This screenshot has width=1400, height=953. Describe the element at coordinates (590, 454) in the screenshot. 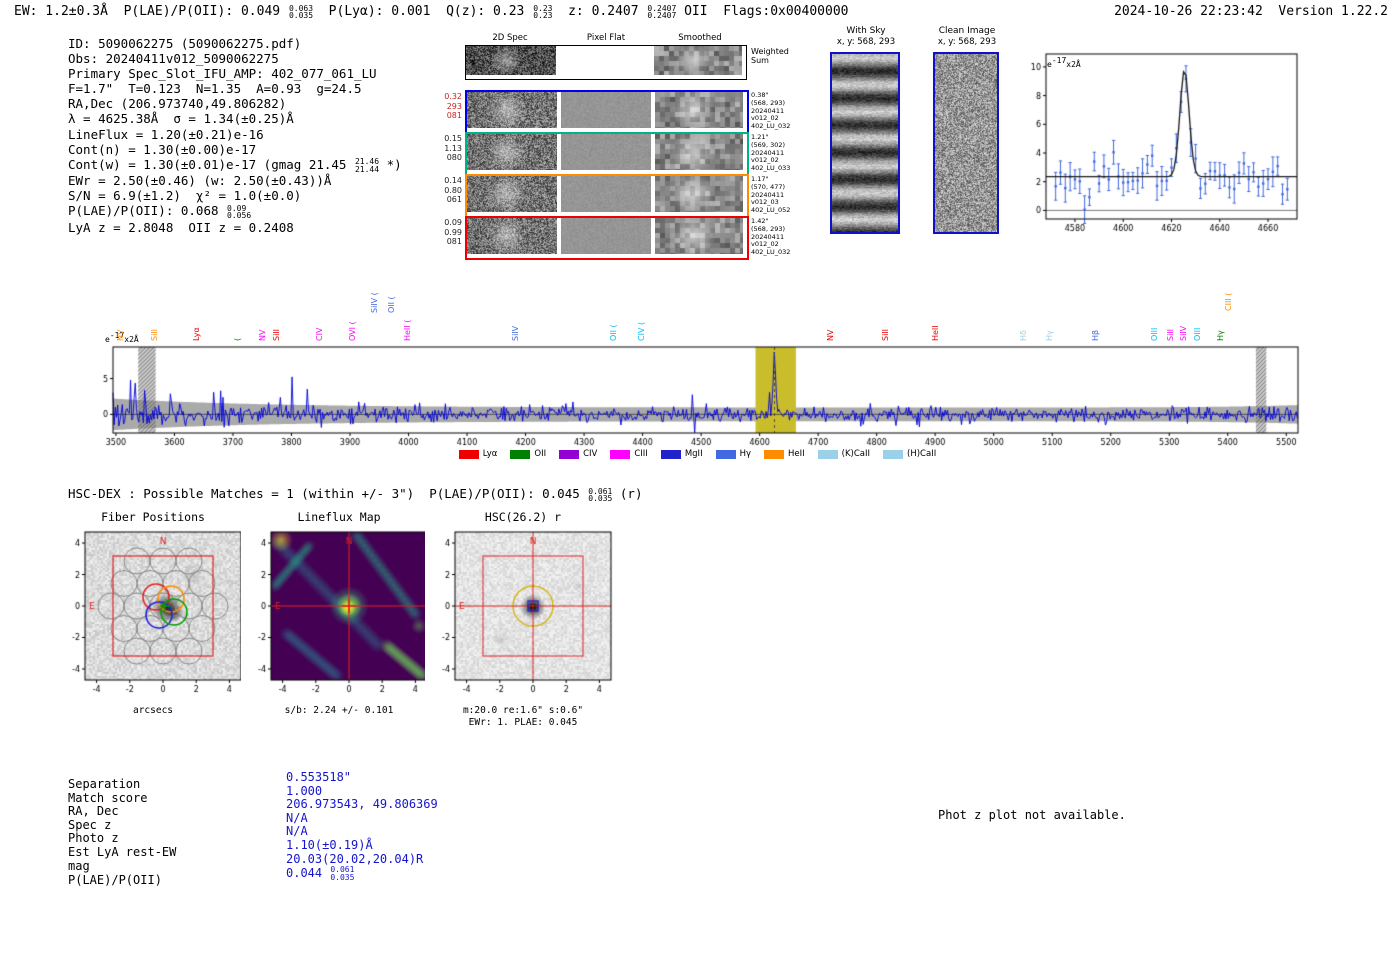

I see `legend-label: CIV` at that location.